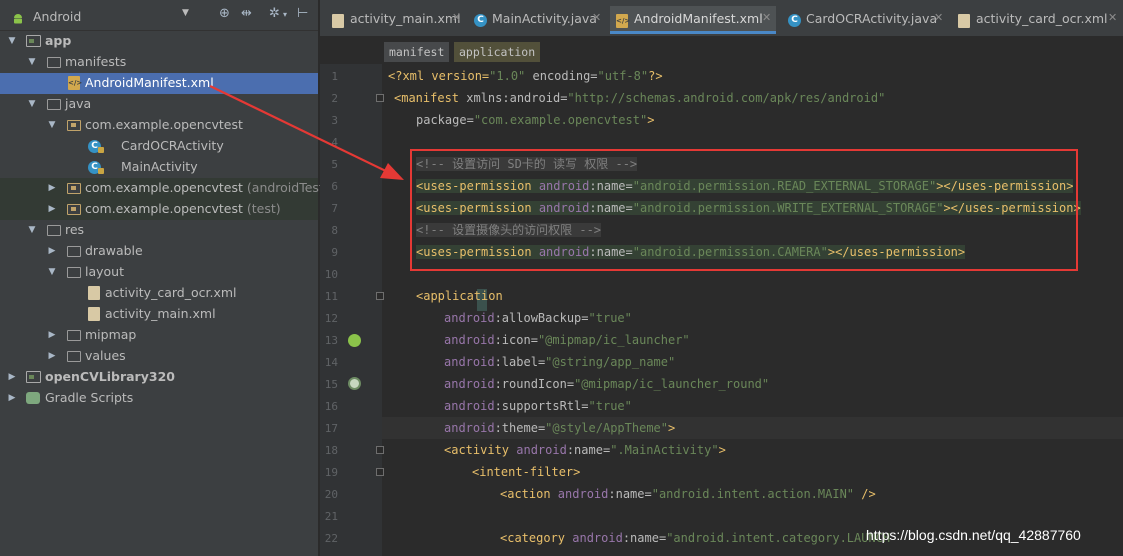 This screenshot has height=556, width=1123. What do you see at coordinates (1005, 186) in the screenshot?
I see `uses-permission-close: ></uses-permission>` at bounding box center [1005, 186].